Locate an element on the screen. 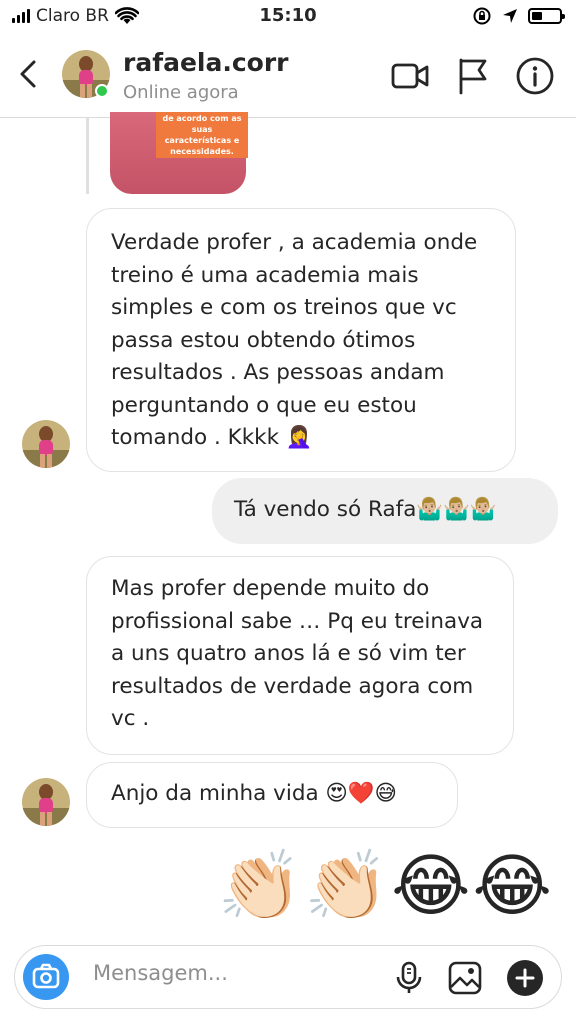  location-icon is located at coordinates (510, 16).